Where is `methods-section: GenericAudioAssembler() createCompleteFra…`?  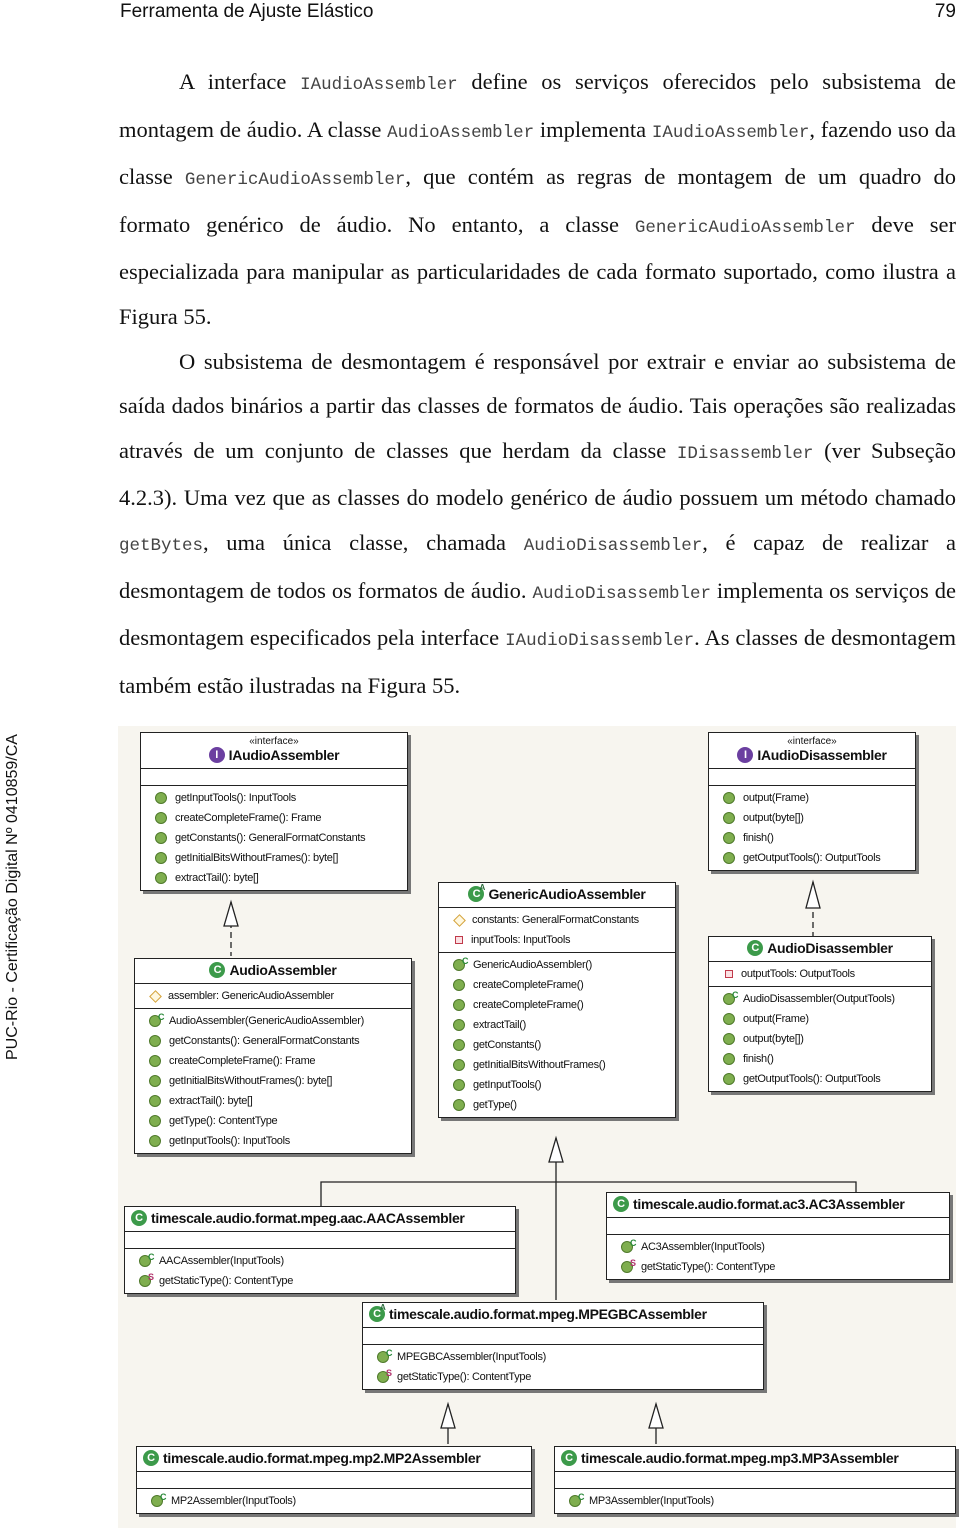 methods-section: GenericAudioAssembler() createCompleteFra… is located at coordinates (557, 1034).